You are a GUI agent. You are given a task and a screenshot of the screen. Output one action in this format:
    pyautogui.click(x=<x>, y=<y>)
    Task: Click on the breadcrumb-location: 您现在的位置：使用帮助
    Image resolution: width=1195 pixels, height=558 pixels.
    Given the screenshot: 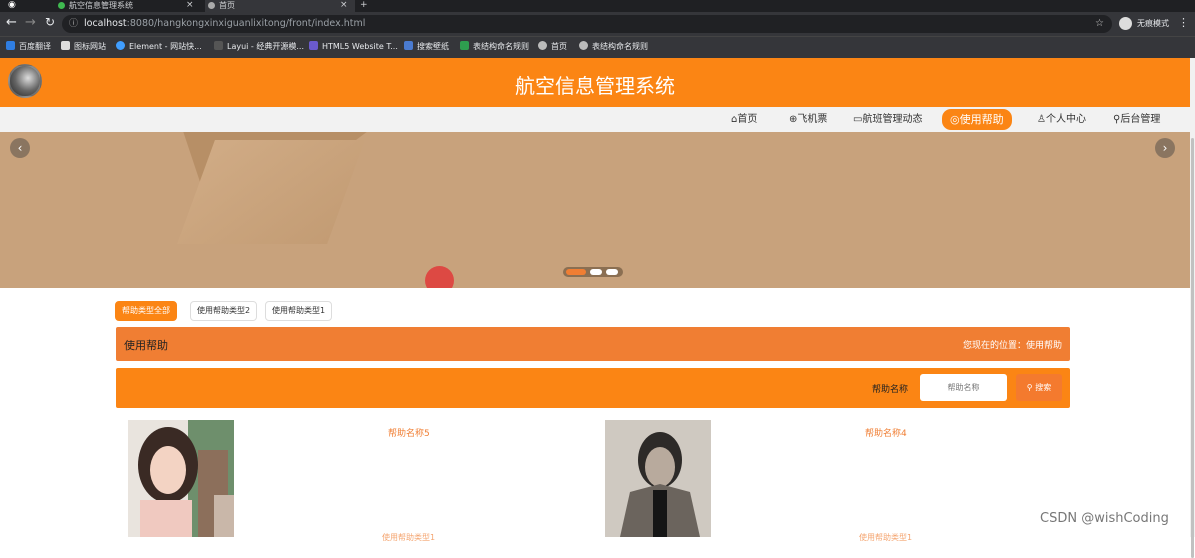 What is the action you would take?
    pyautogui.click(x=1012, y=346)
    